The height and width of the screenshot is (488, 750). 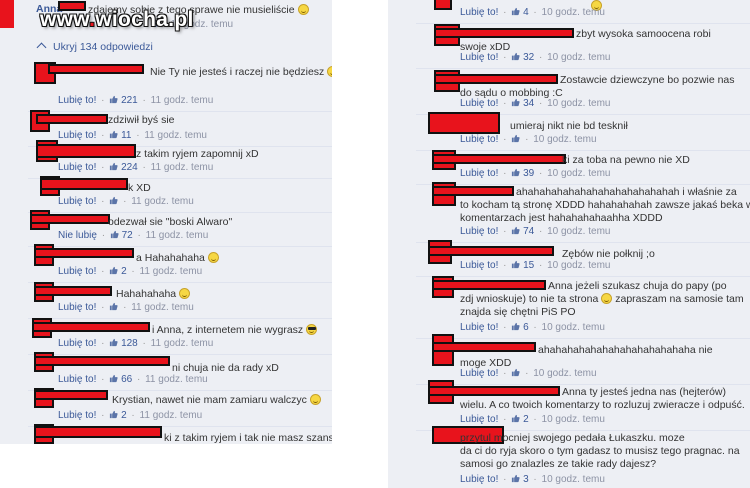 I want to click on like-count: 4, so click(x=520, y=12).